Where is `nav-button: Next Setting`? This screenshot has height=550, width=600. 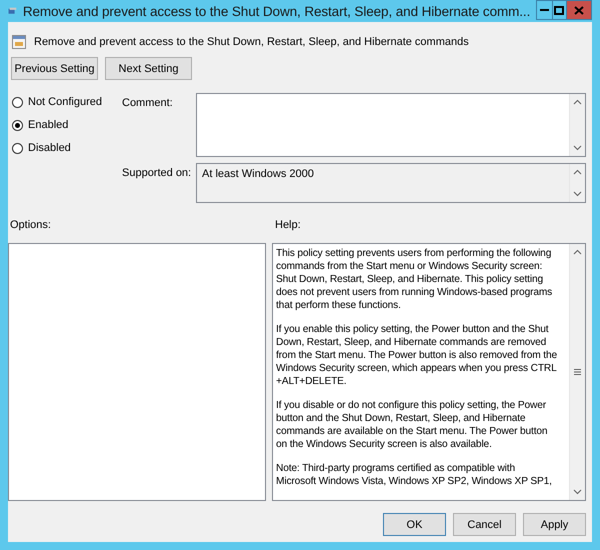 nav-button: Next Setting is located at coordinates (148, 68).